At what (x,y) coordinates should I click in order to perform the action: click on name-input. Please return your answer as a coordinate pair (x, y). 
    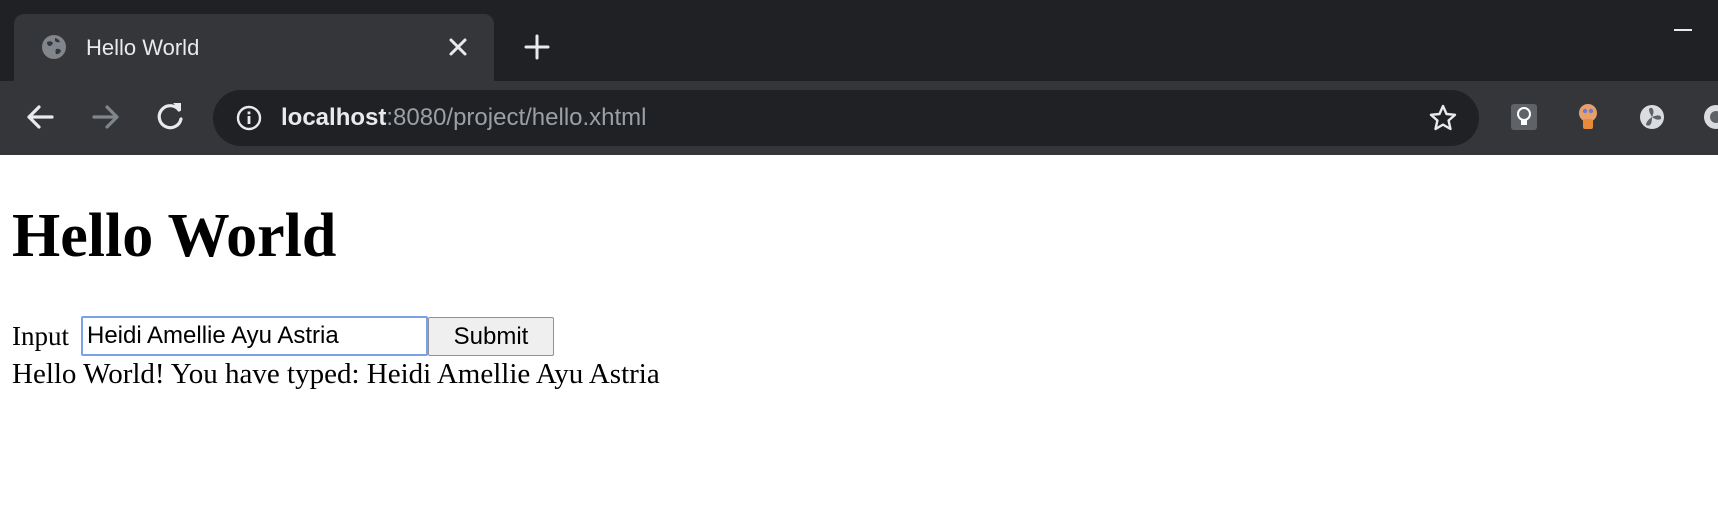
    Looking at the image, I should click on (254, 336).